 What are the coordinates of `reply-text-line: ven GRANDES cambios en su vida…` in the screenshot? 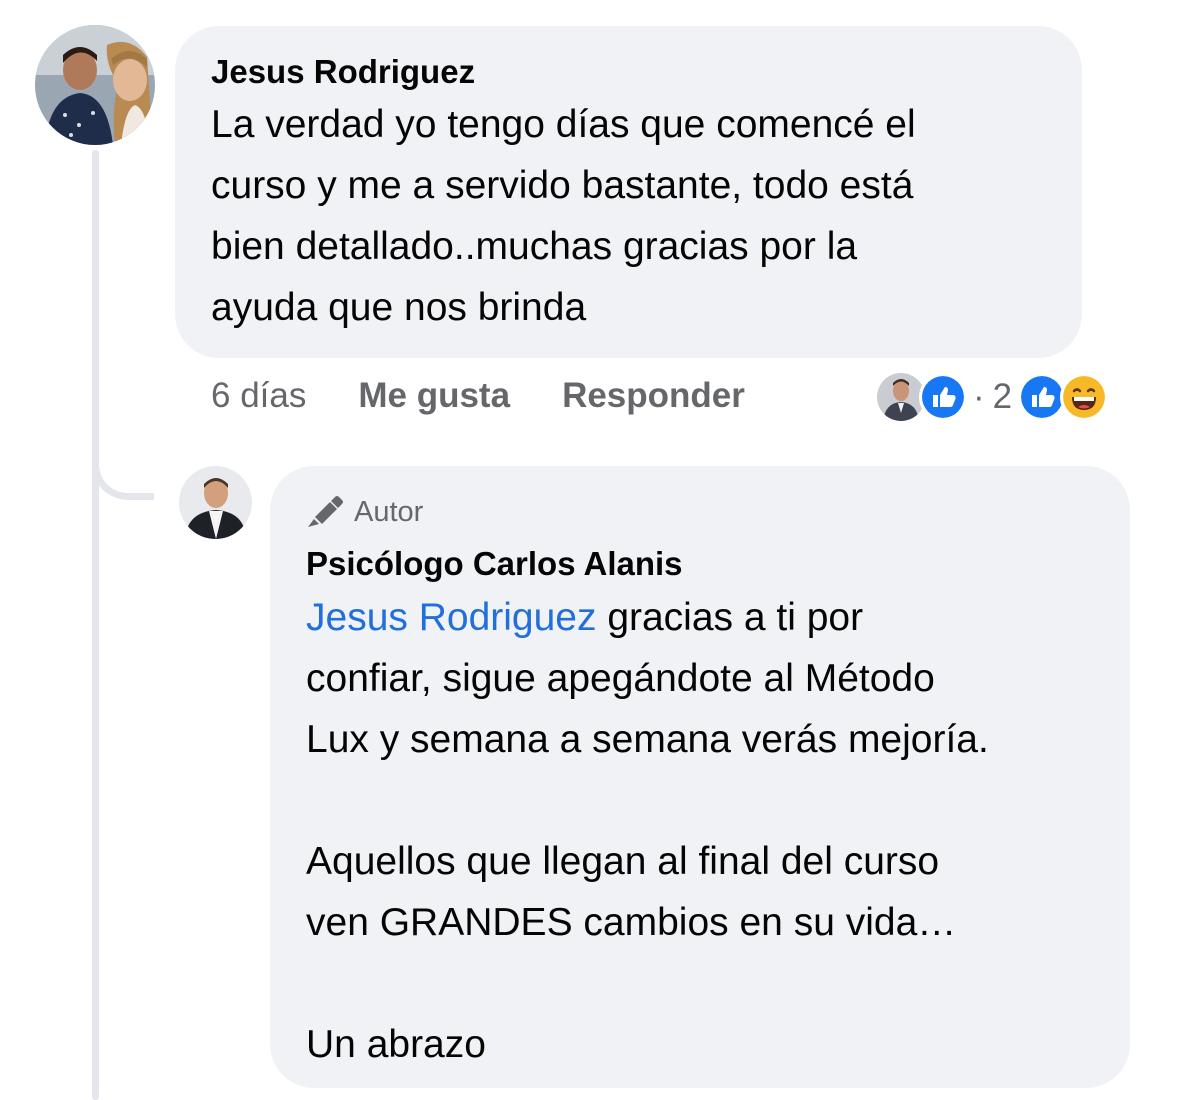 It's located at (631, 922).